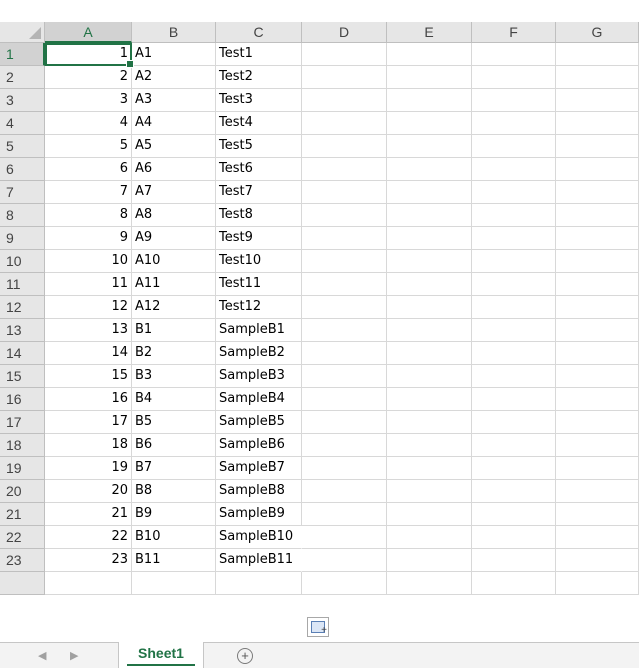 This screenshot has height=668, width=639. What do you see at coordinates (42, 655) in the screenshot?
I see `scroll-tabs-left-icon: ◀` at bounding box center [42, 655].